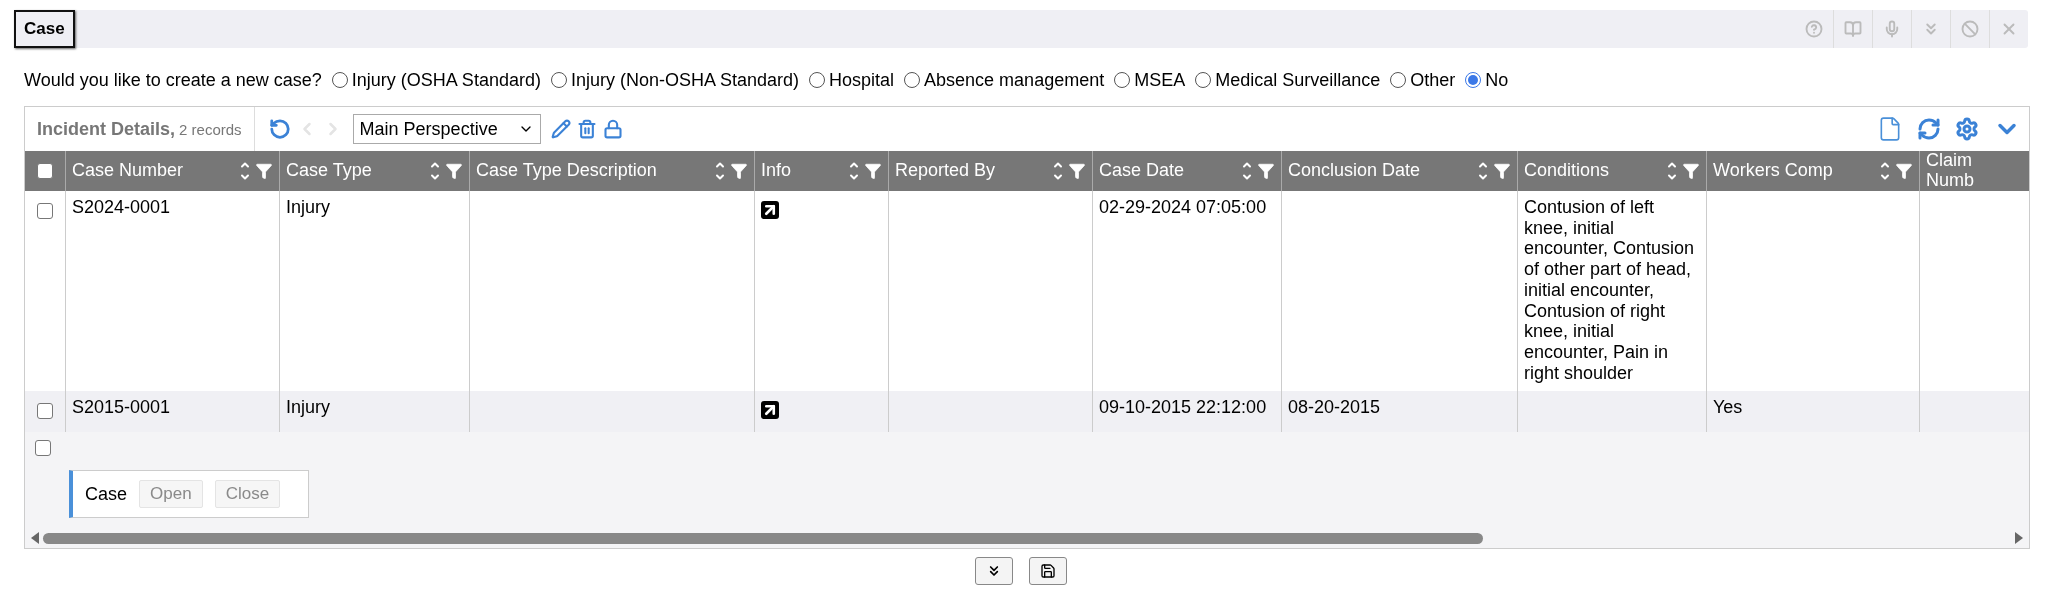 The width and height of the screenshot is (2048, 592). I want to click on column-header: Case Type Description, so click(611, 171).